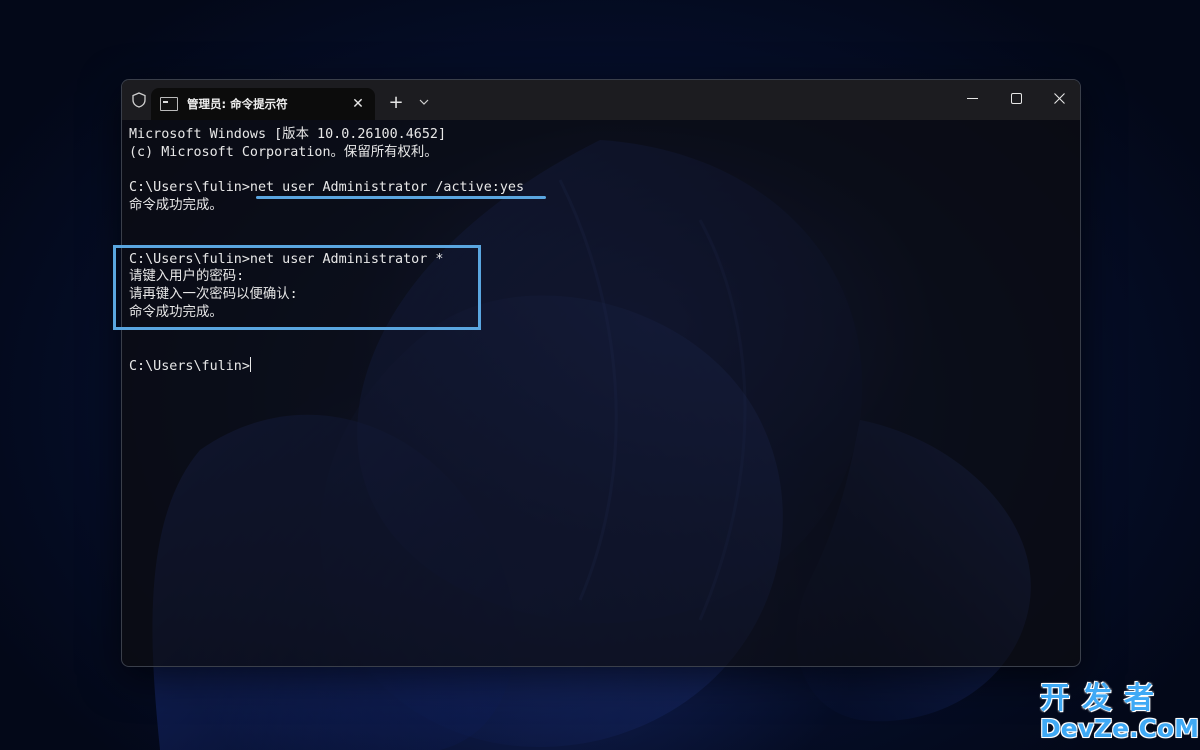 Image resolution: width=1200 pixels, height=750 pixels. I want to click on site-watermark: 开发者 DevZe.CoM, so click(1119, 713).